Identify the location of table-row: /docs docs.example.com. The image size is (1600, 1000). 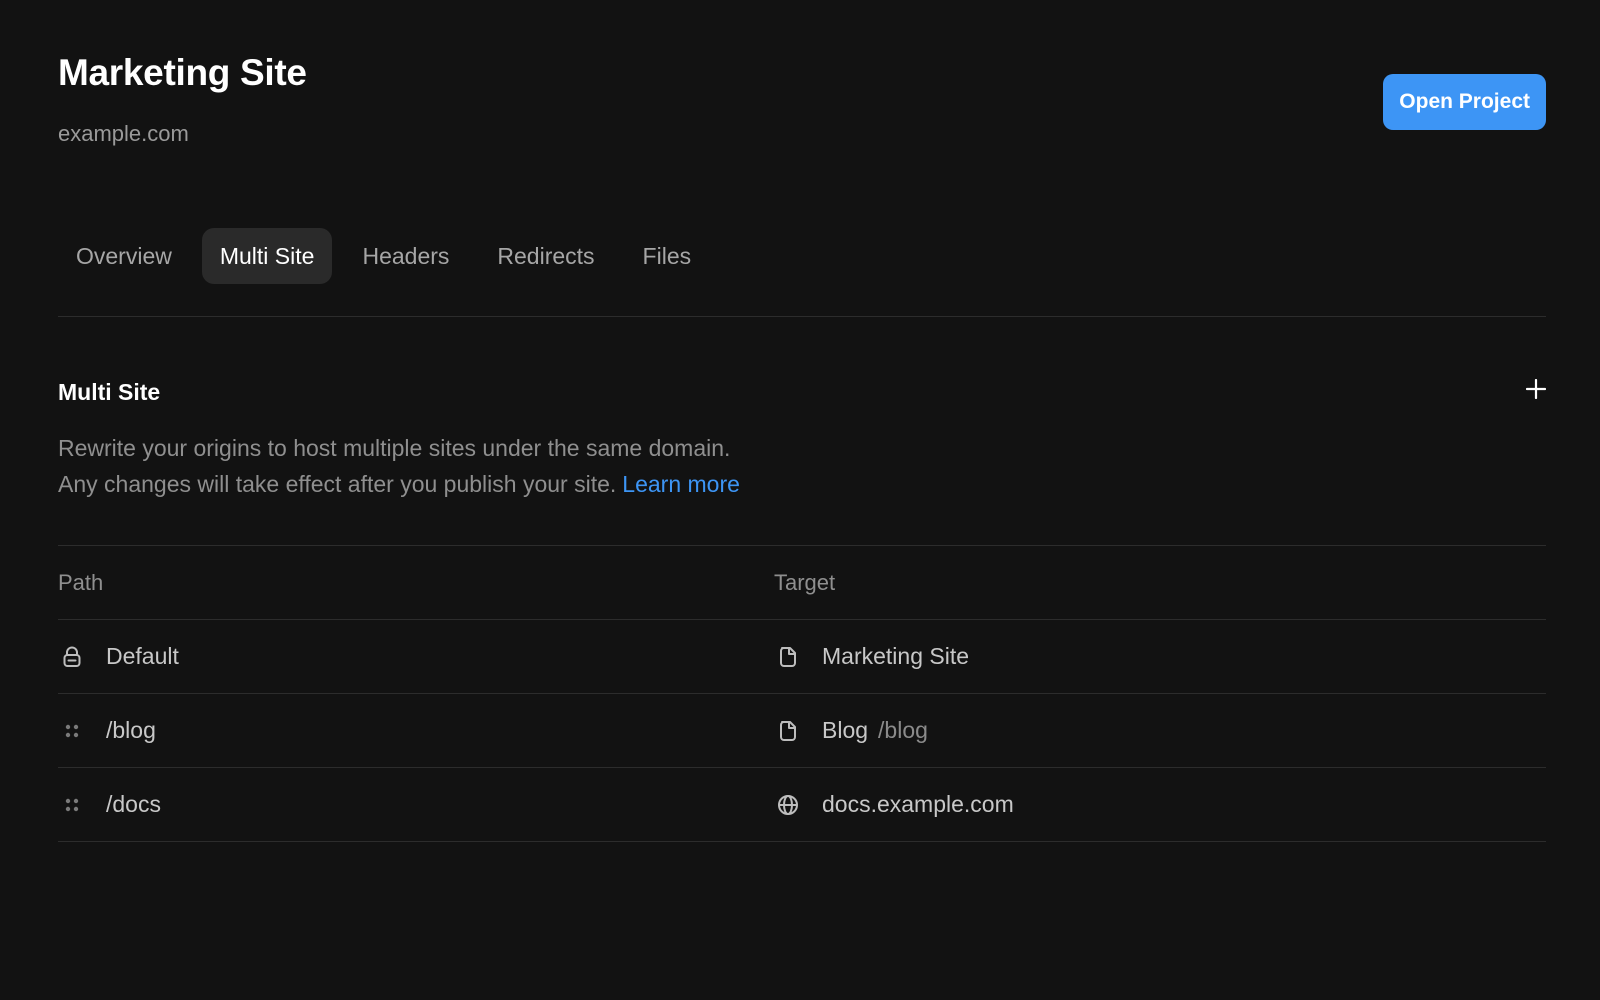
(802, 805).